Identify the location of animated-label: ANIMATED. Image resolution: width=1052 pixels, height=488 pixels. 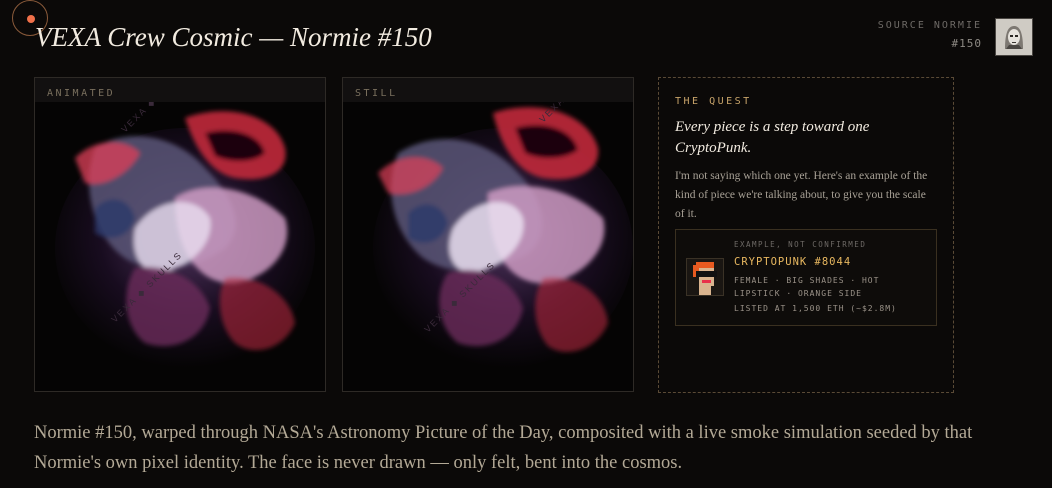
(180, 90).